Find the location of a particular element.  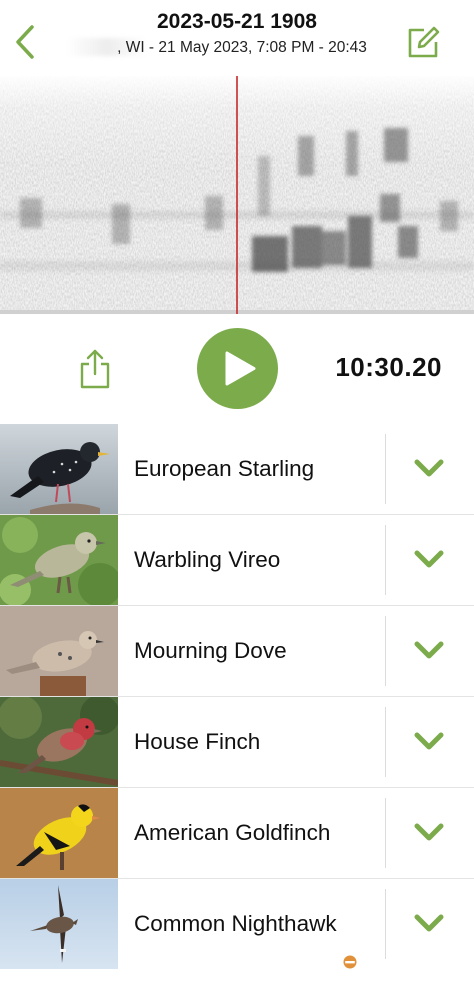

player-controls: 10:30.20 is located at coordinates (237, 370).